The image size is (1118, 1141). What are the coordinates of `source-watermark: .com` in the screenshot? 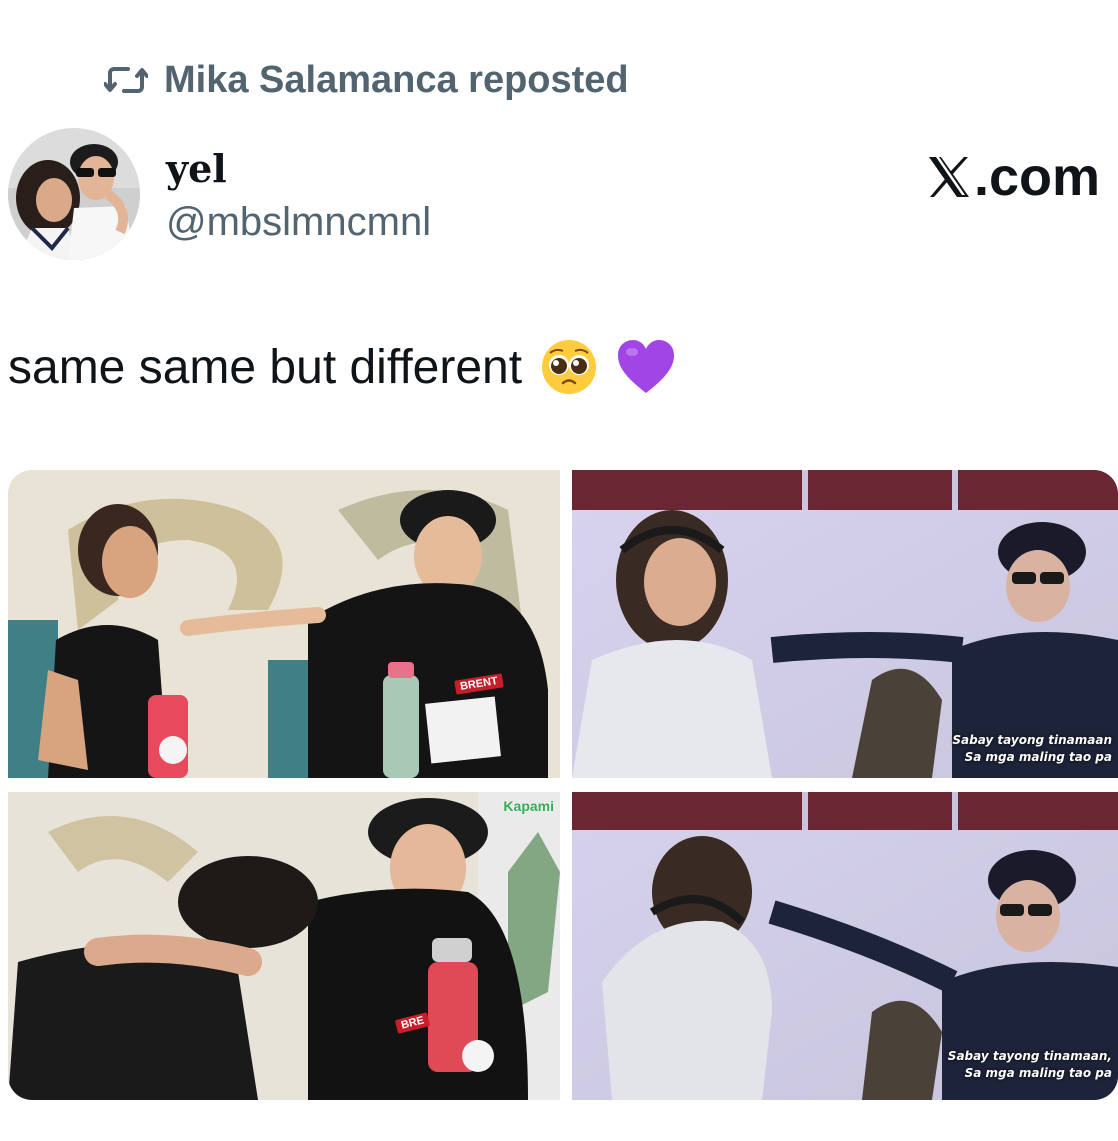 It's located at (1013, 177).